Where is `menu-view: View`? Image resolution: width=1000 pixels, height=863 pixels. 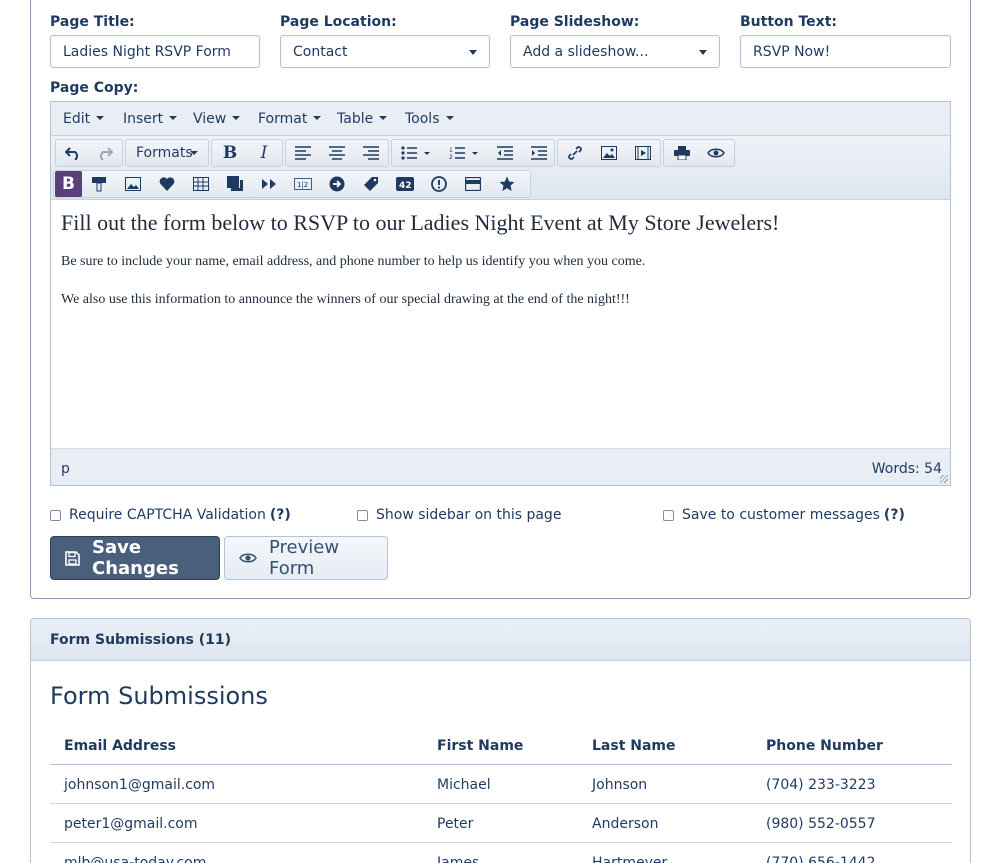 menu-view: View is located at coordinates (217, 119).